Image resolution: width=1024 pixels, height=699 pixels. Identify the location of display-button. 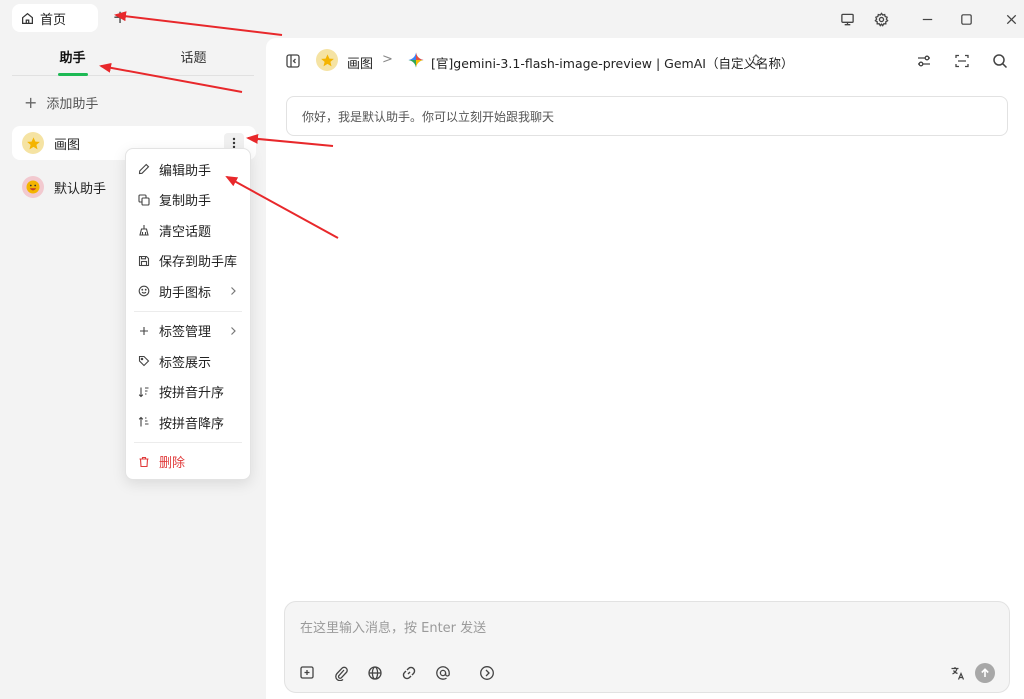
(847, 19).